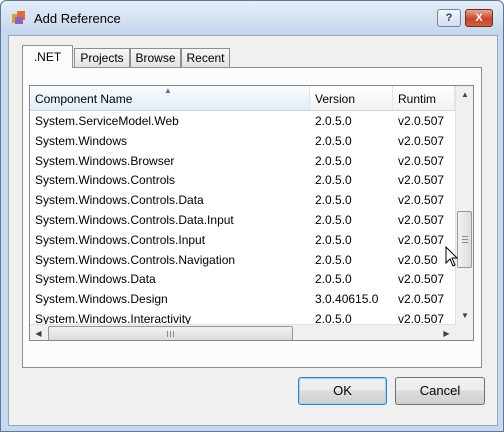 This screenshot has height=432, width=504. I want to click on table-row: System.ServiceModel.Web 2.0.5.0 v2.0.507, so click(242, 121).